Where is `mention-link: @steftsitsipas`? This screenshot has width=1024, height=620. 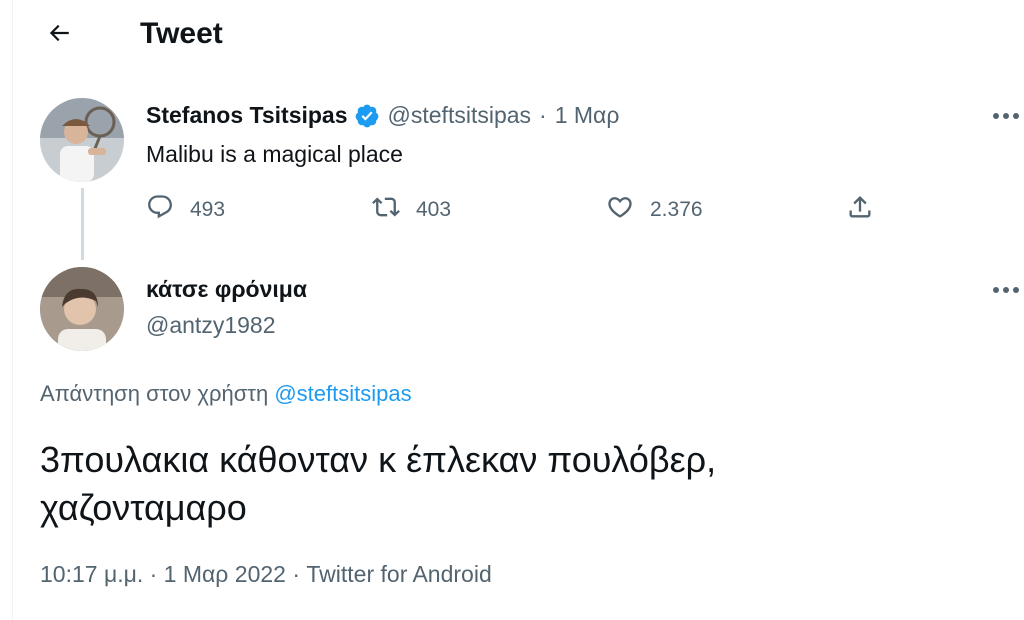 mention-link: @steftsitsipas is located at coordinates (342, 393).